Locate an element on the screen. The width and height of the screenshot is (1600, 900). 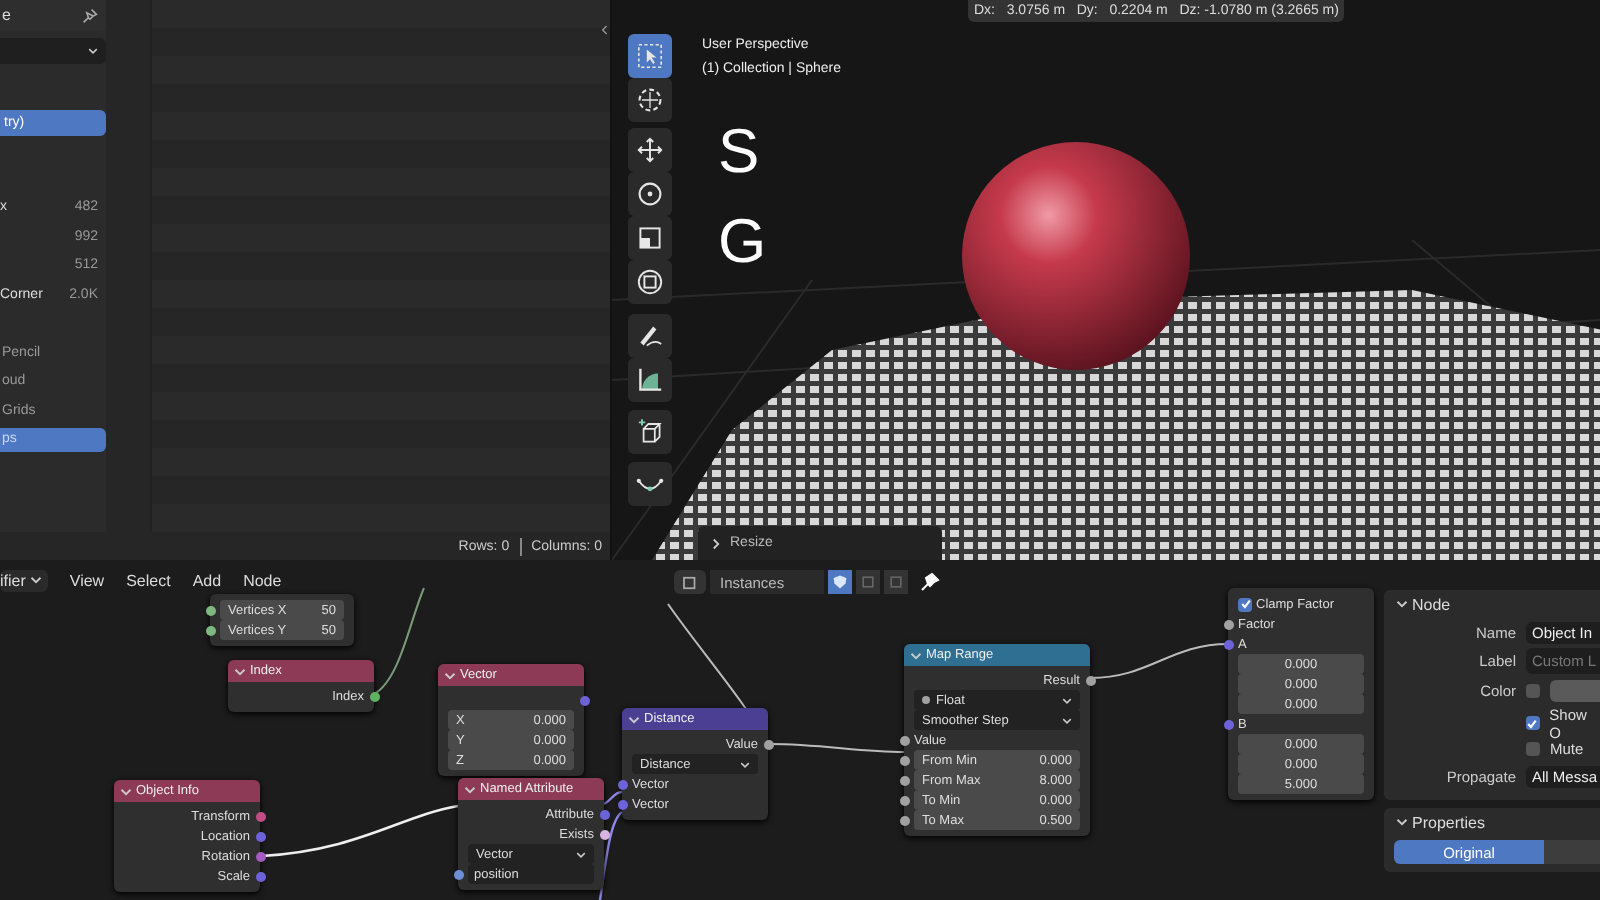
ruler-icon is located at coordinates (650, 379).